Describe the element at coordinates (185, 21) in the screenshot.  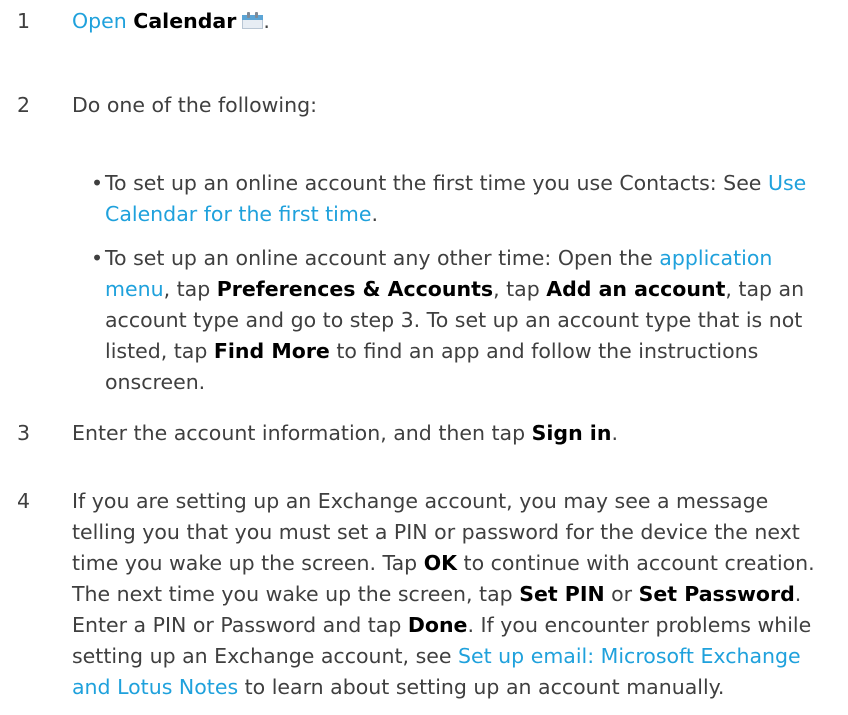
I see `app-name: Calendar` at that location.